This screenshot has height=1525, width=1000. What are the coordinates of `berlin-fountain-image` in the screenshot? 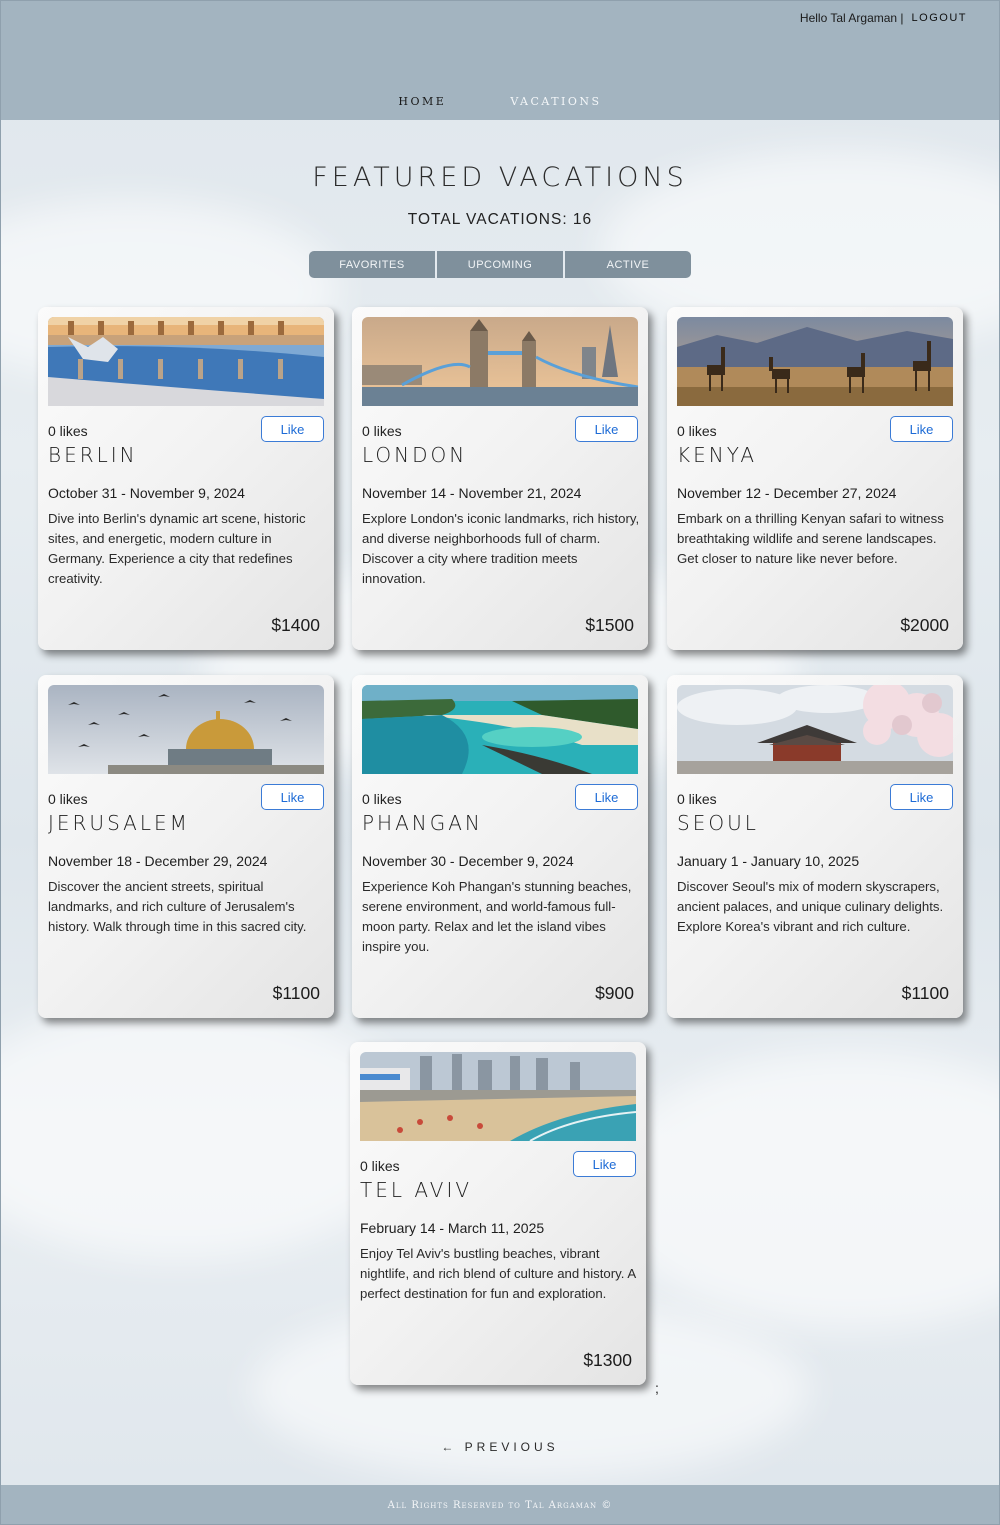 It's located at (186, 361).